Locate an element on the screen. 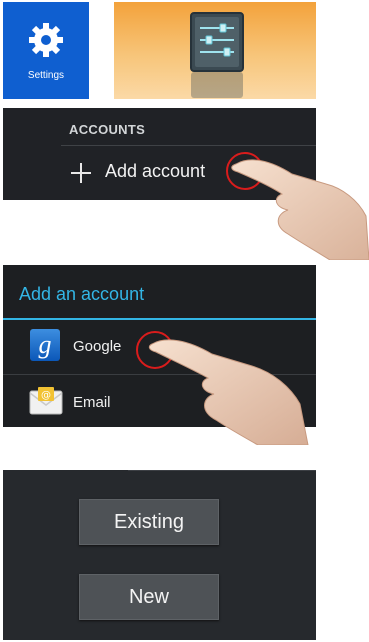 This screenshot has width=369, height=642. new-account-button: New is located at coordinates (149, 597).